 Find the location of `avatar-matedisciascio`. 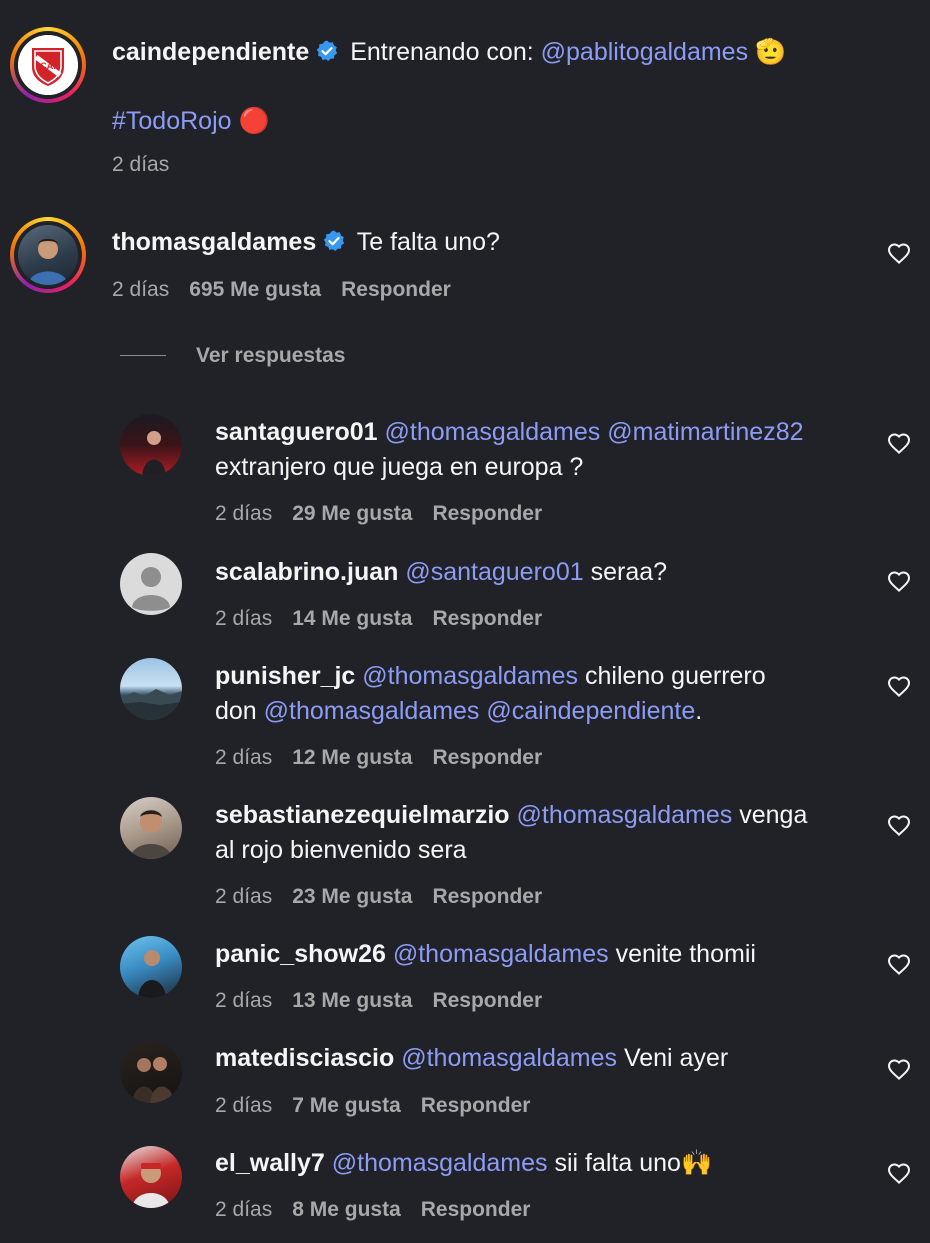

avatar-matedisciascio is located at coordinates (151, 1072).